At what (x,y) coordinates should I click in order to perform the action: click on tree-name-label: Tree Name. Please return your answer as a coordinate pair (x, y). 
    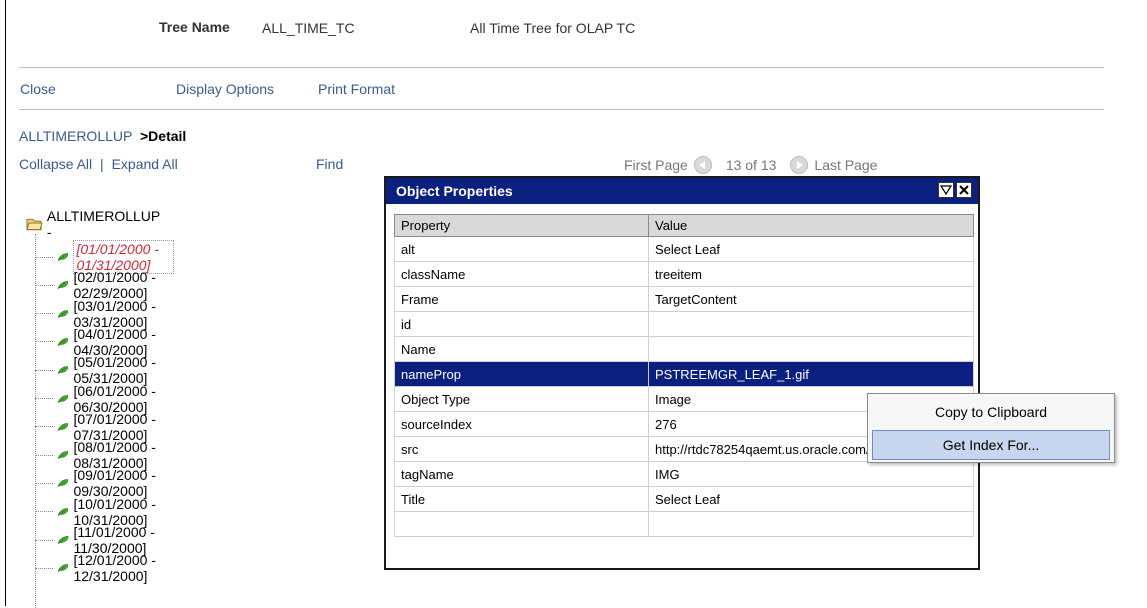
    Looking at the image, I should click on (194, 27).